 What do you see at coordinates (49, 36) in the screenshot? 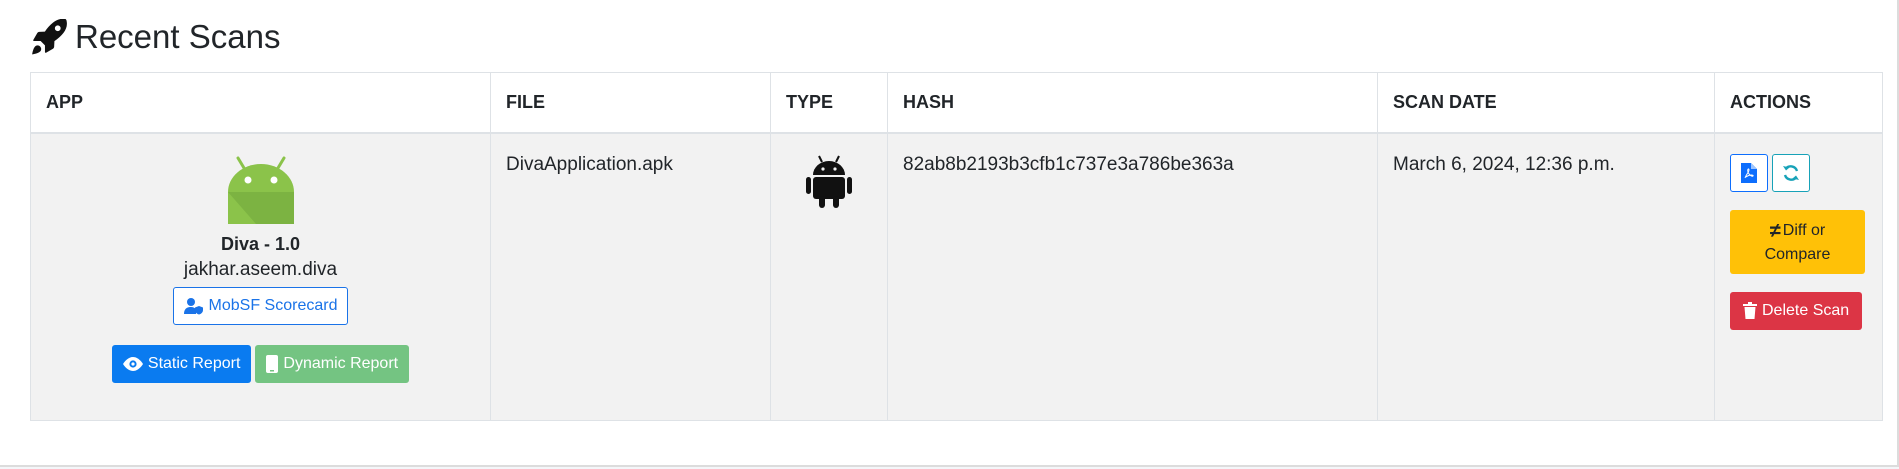
I see `rocket-icon` at bounding box center [49, 36].